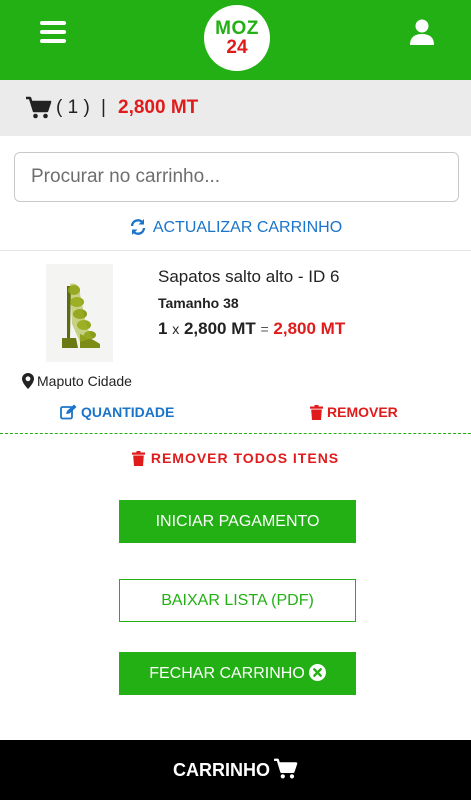 This screenshot has width=471, height=800. Describe the element at coordinates (84, 381) in the screenshot. I see `location-label: Maputo Cidade` at that location.